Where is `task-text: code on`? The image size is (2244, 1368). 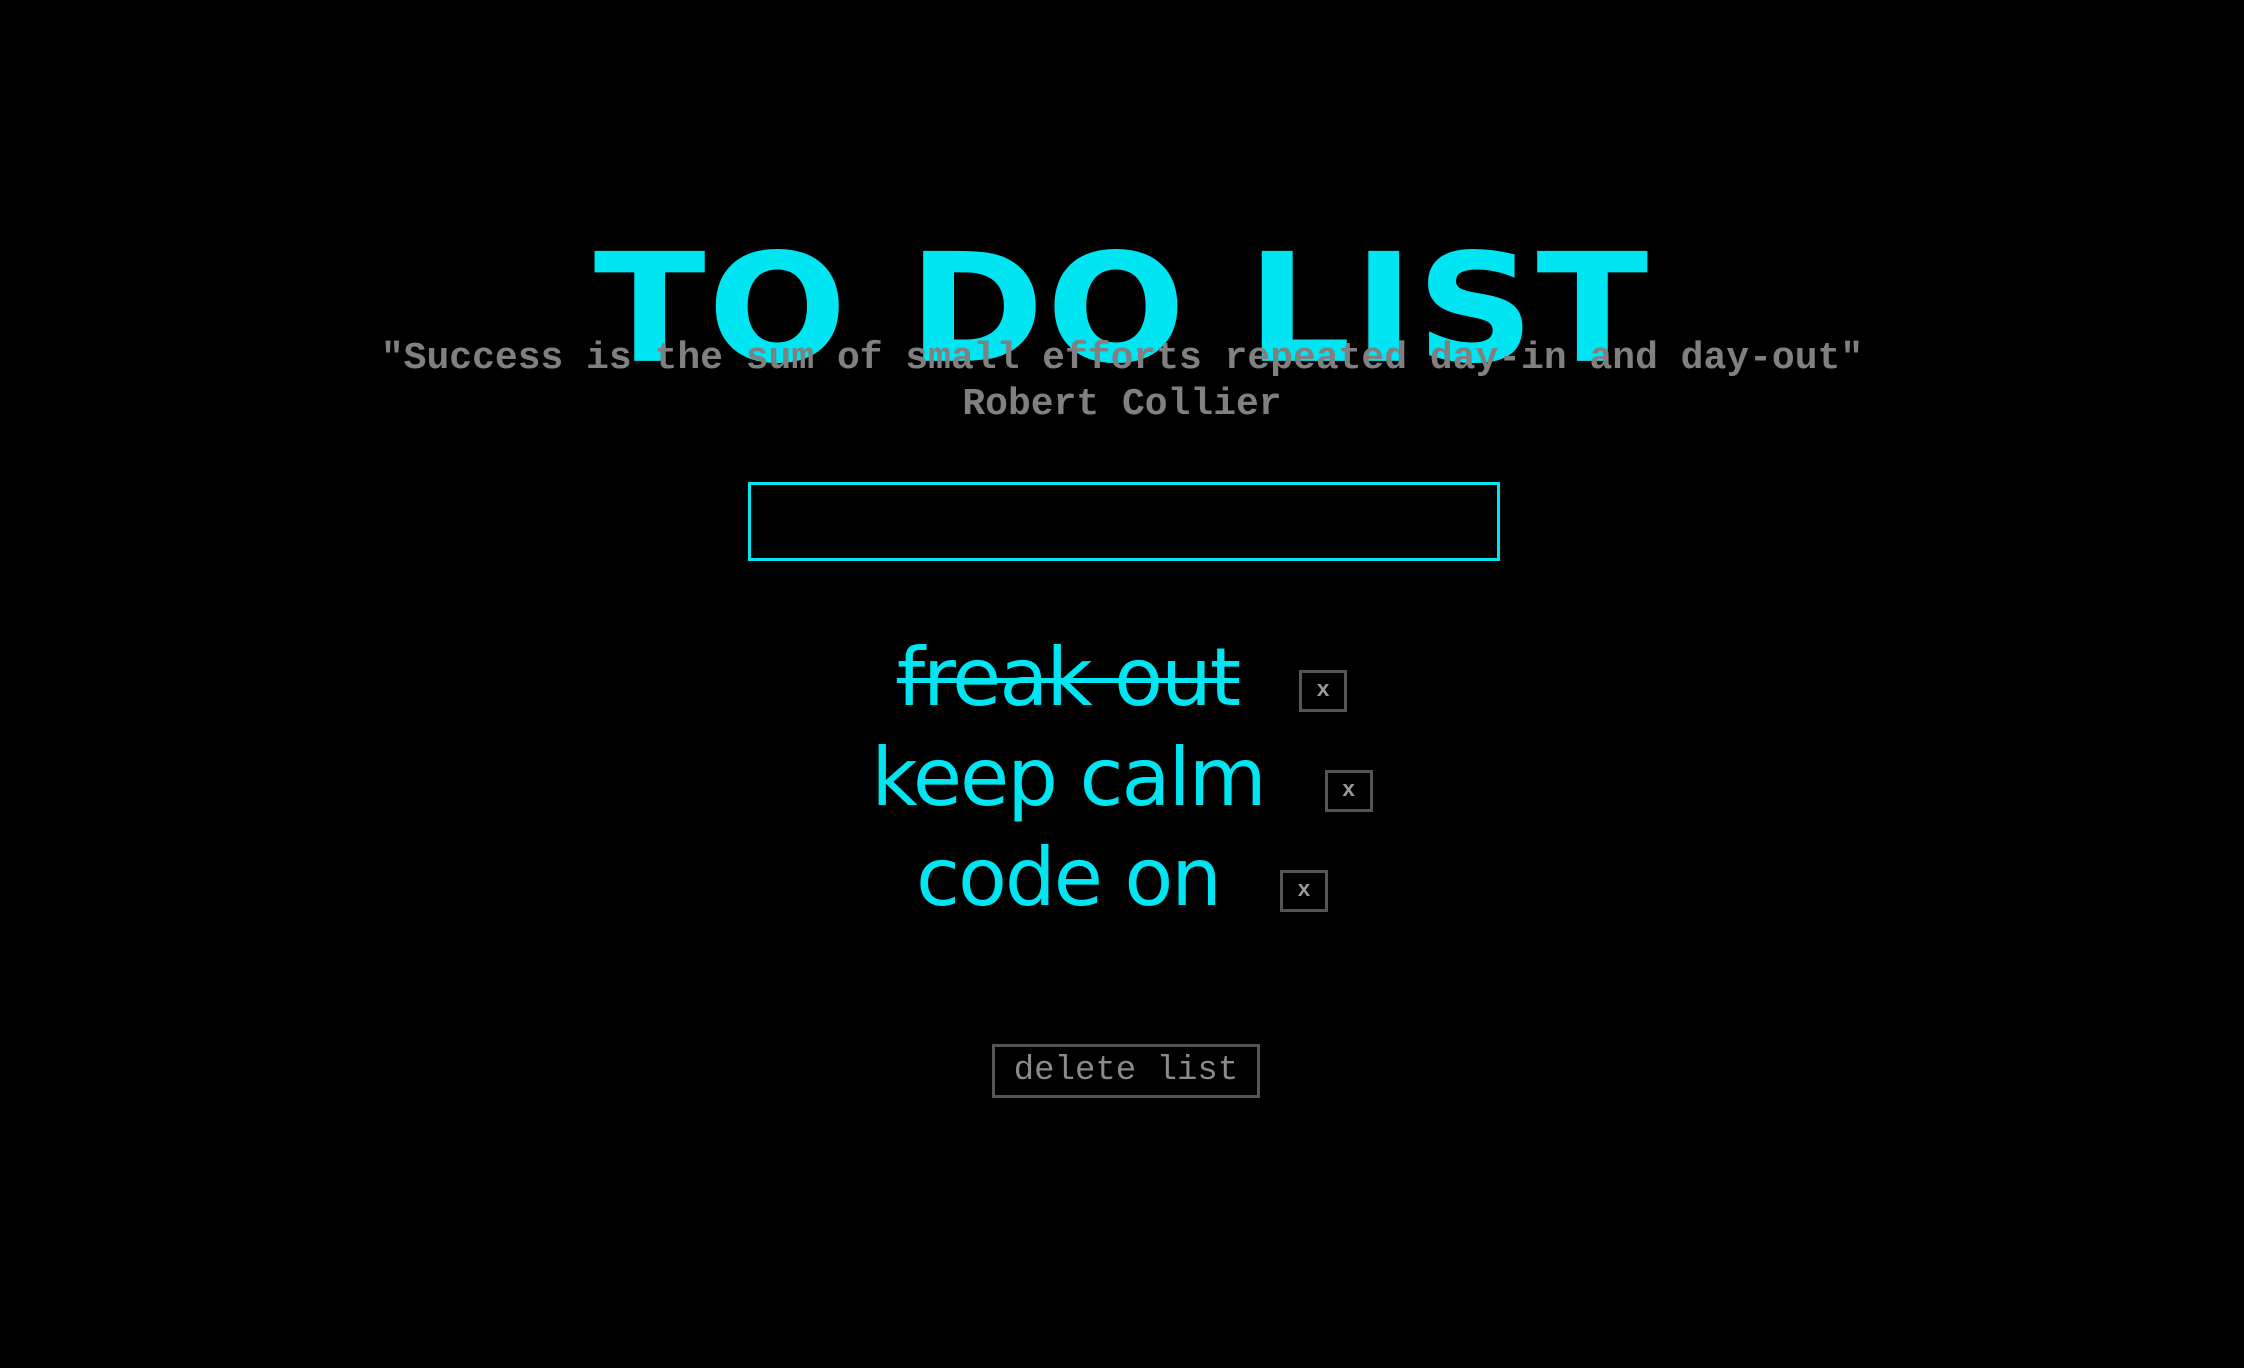
task-text: code on is located at coordinates (1069, 878).